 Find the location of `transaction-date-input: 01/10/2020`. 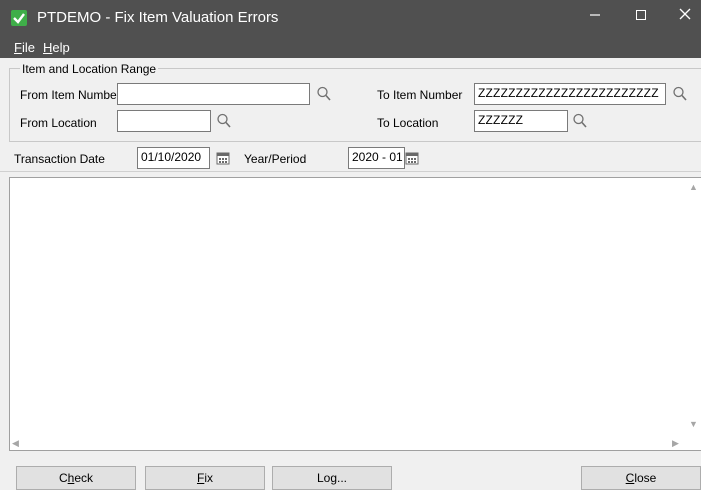

transaction-date-input: 01/10/2020 is located at coordinates (173, 158).